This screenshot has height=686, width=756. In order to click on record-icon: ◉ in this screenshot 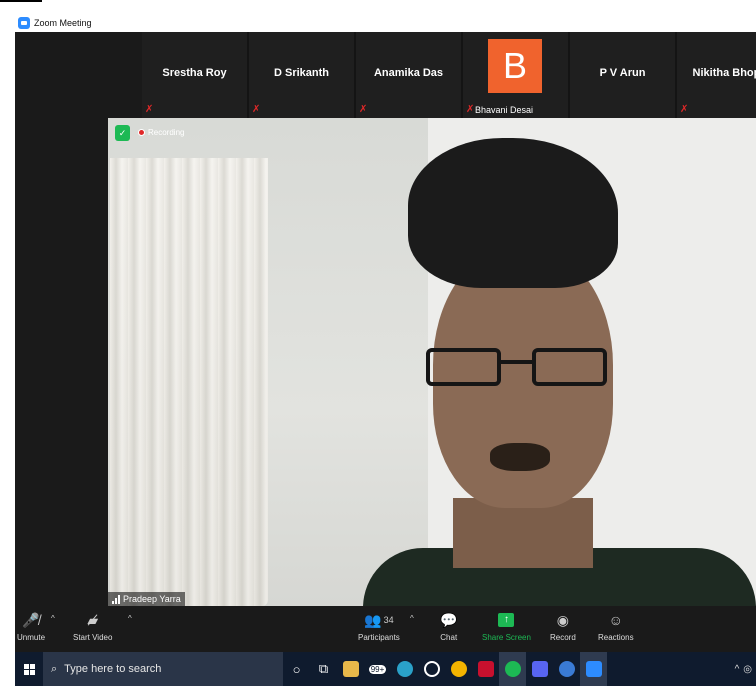, I will do `click(562, 619)`.